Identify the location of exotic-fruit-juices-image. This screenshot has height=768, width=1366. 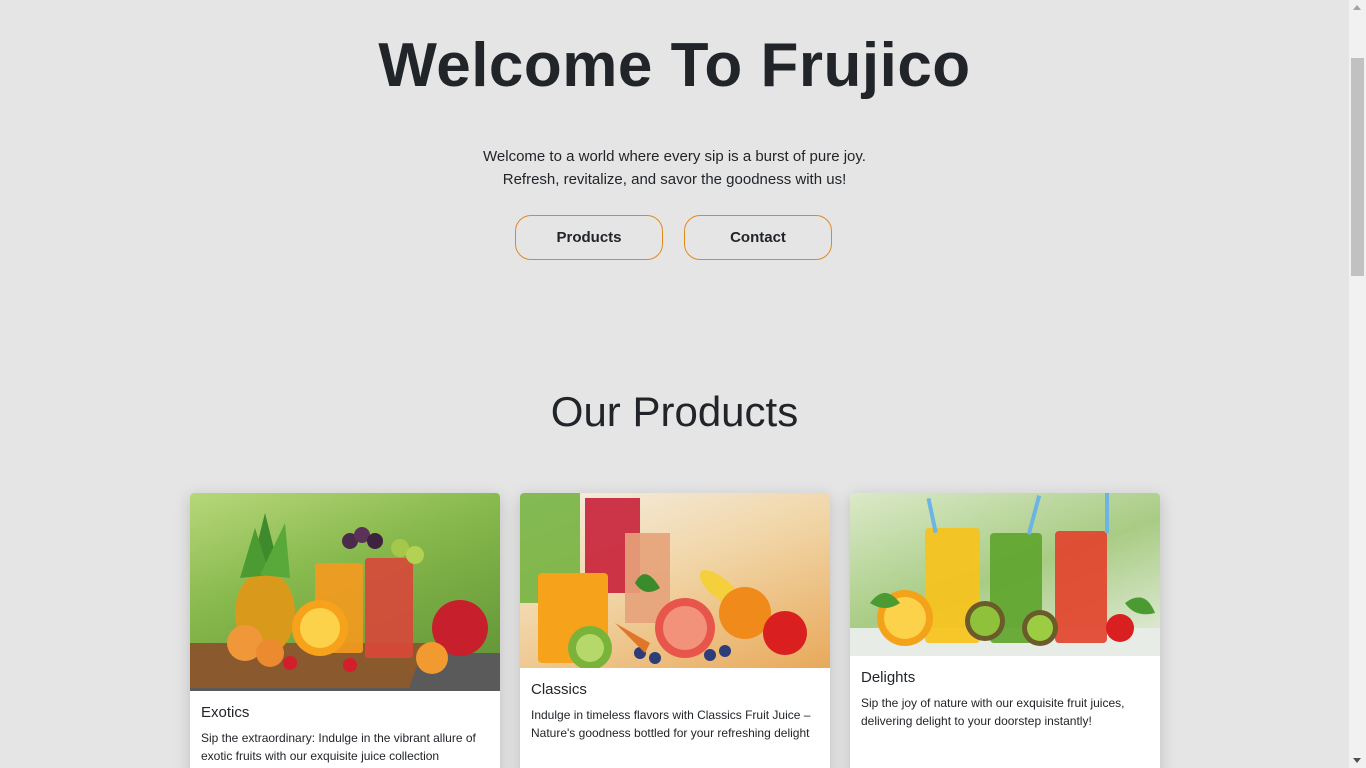
(345, 592).